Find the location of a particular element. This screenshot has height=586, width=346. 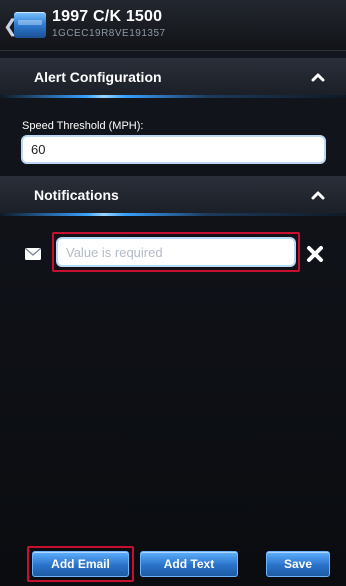

speed-threshold-label: Speed Threshold (MPH): is located at coordinates (83, 126).